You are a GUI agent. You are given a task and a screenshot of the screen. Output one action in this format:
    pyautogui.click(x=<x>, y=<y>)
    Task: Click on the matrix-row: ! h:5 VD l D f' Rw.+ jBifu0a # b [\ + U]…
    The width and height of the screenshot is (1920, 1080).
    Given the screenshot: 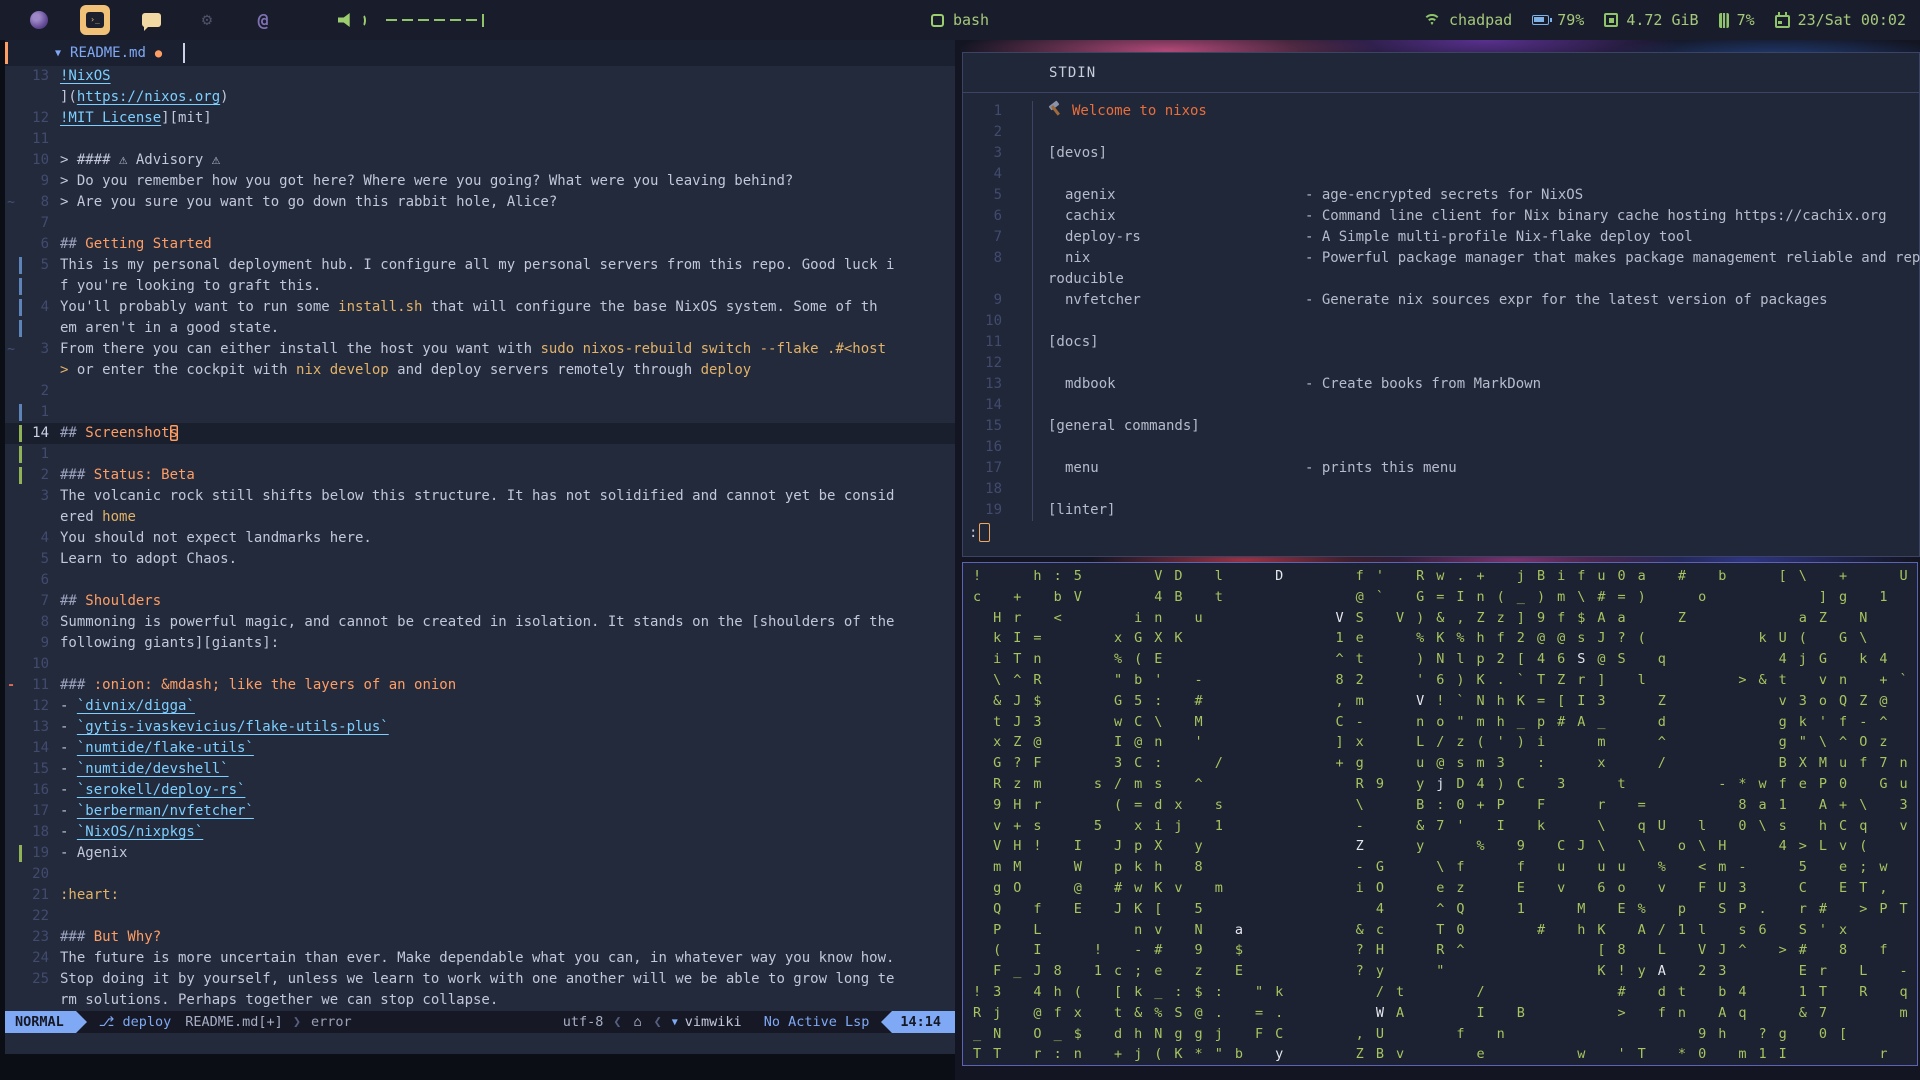 What is the action you would take?
    pyautogui.click(x=1440, y=576)
    